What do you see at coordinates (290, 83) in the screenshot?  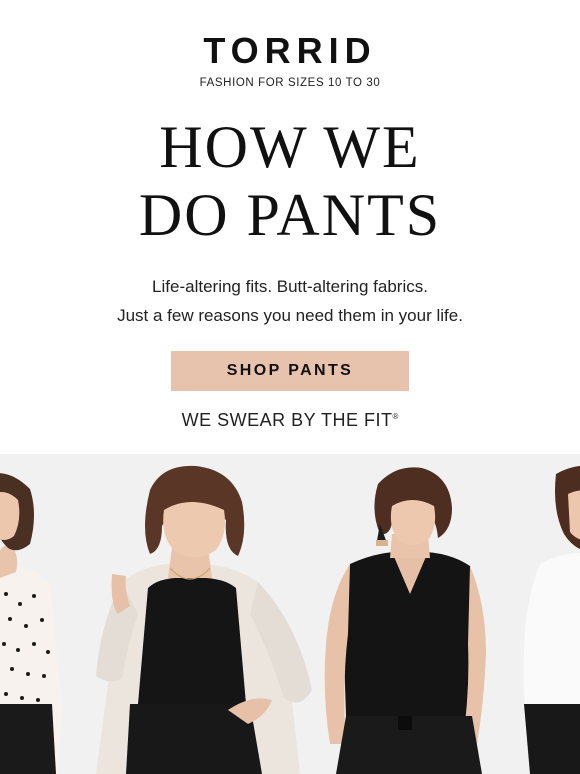 I see `brand-tagline: FASHION FOR SIZES 10 TO 30` at bounding box center [290, 83].